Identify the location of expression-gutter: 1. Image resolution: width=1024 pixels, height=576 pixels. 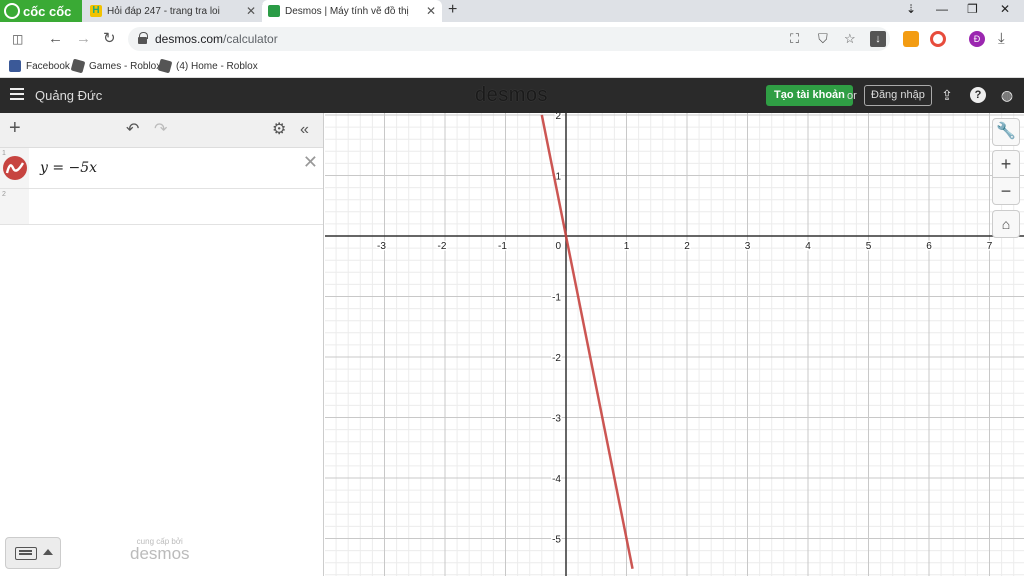
(14, 168).